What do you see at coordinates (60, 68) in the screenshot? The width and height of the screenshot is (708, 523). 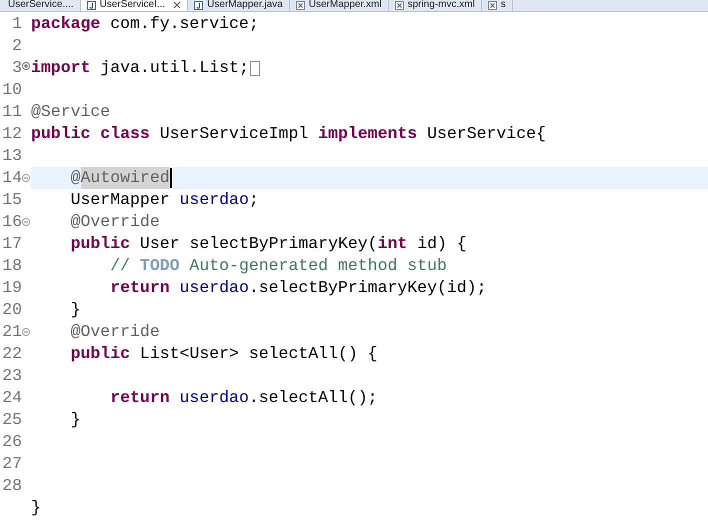 I see `keyword-text: import` at bounding box center [60, 68].